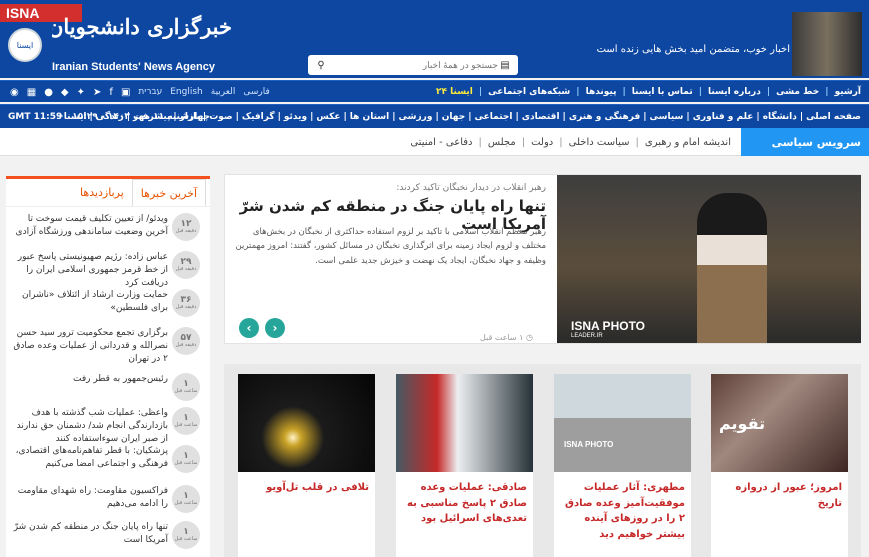  Describe the element at coordinates (502, 142) in the screenshot. I see `subnav-parliament: مجلس` at that location.